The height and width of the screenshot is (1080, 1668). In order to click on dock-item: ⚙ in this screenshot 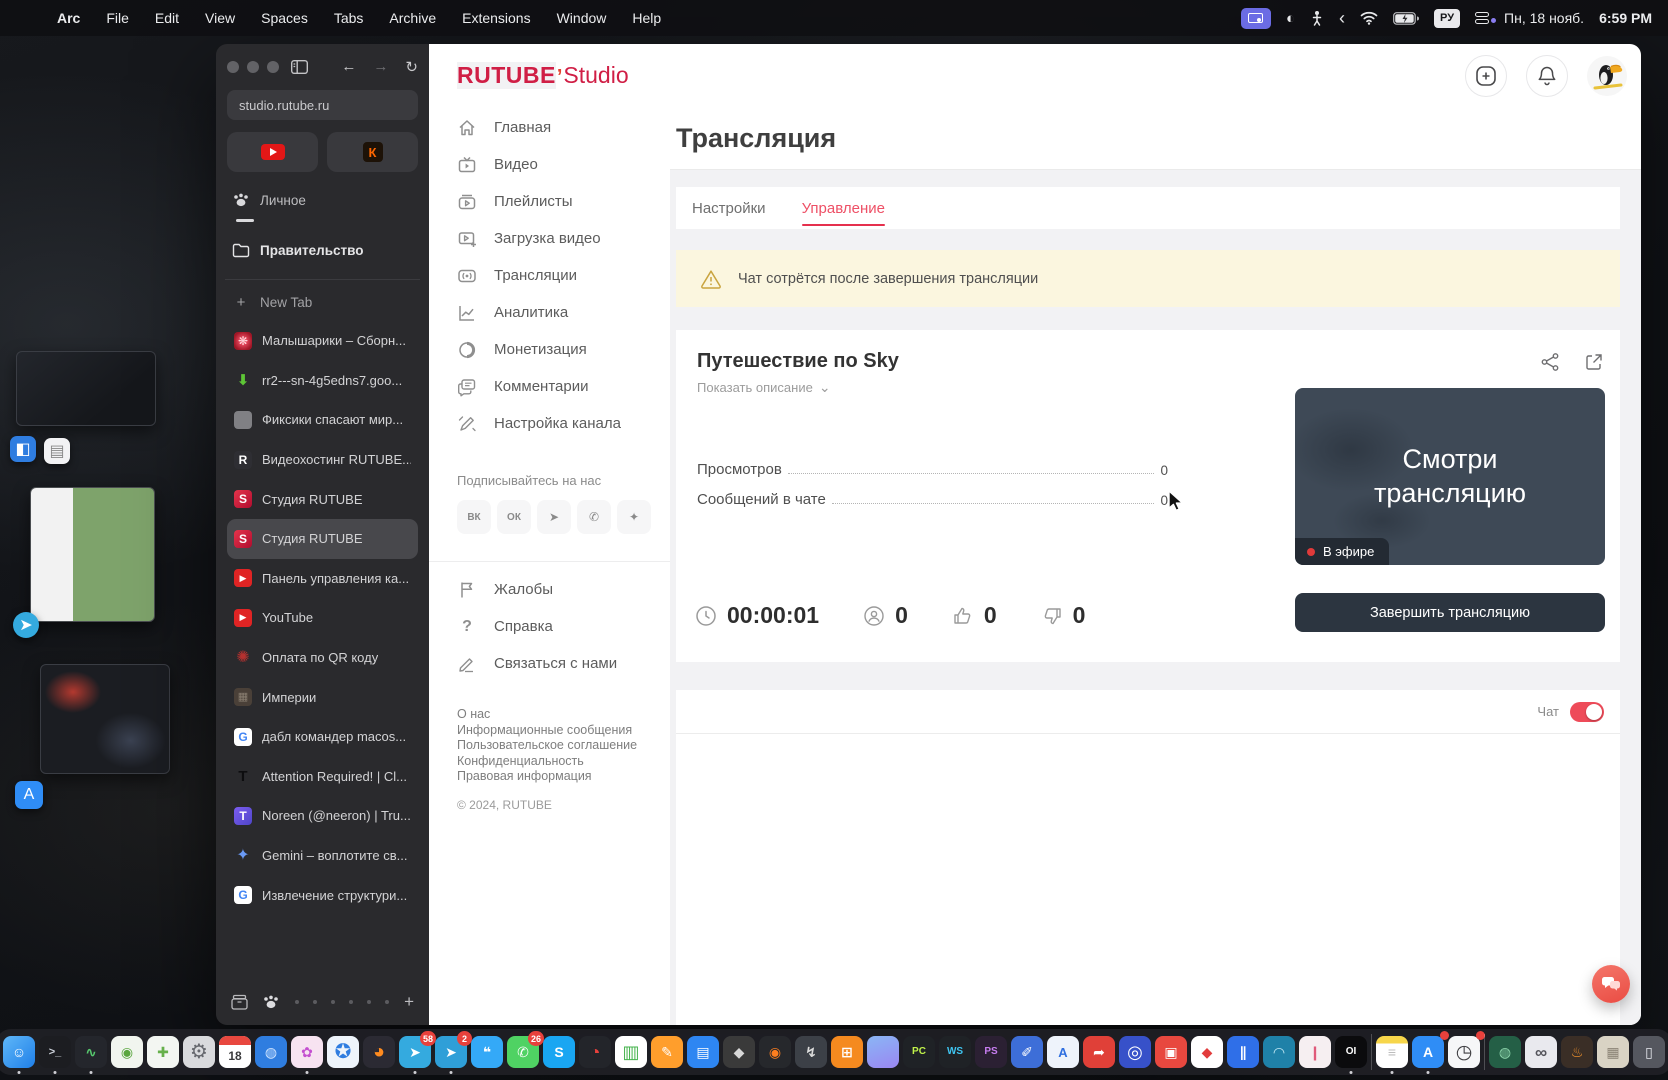, I will do `click(199, 1052)`.